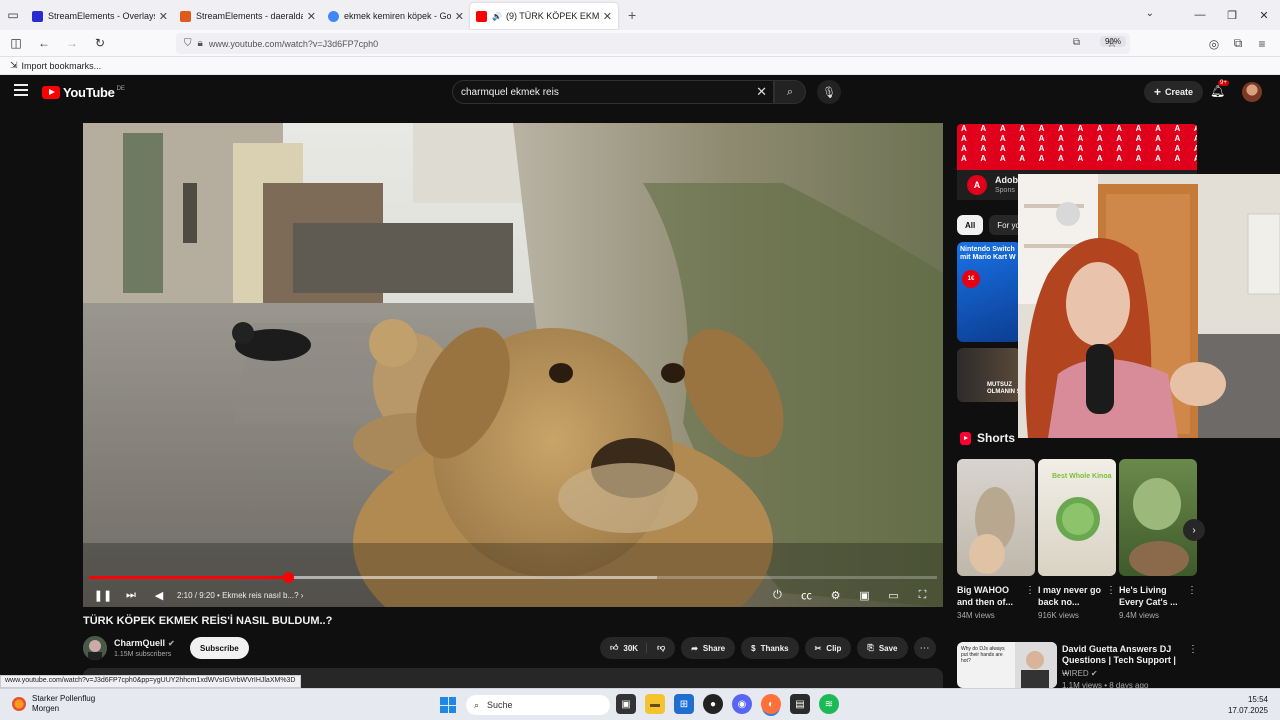 This screenshot has width=1280, height=720. What do you see at coordinates (989, 292) in the screenshot?
I see `related-video-thumbnail: Nintendo Switch mit Mario Kart W 1€` at bounding box center [989, 292].